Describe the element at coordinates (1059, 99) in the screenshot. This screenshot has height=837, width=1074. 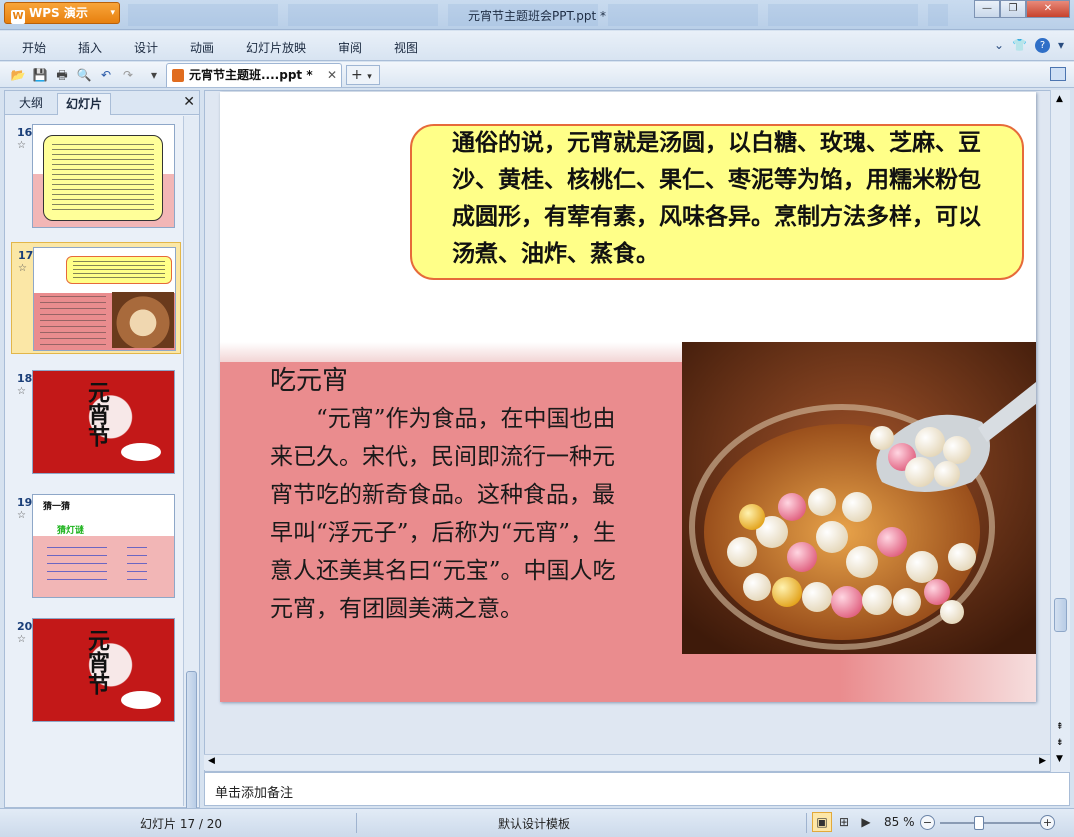
I see `scroll-up-icon: ▲` at that location.